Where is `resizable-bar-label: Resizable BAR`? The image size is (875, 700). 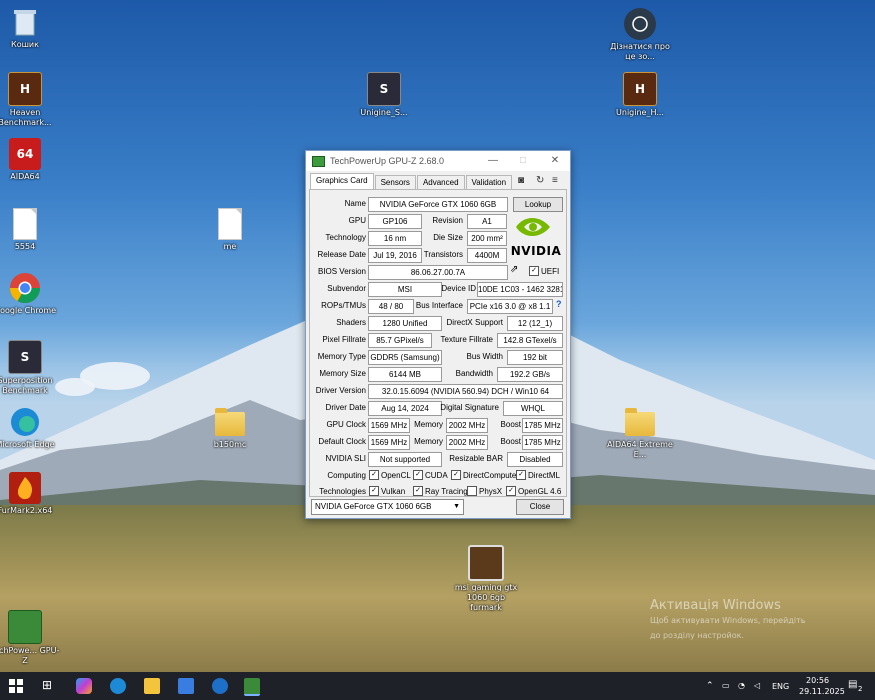
resizable-bar-label: Resizable BAR is located at coordinates (476, 458).